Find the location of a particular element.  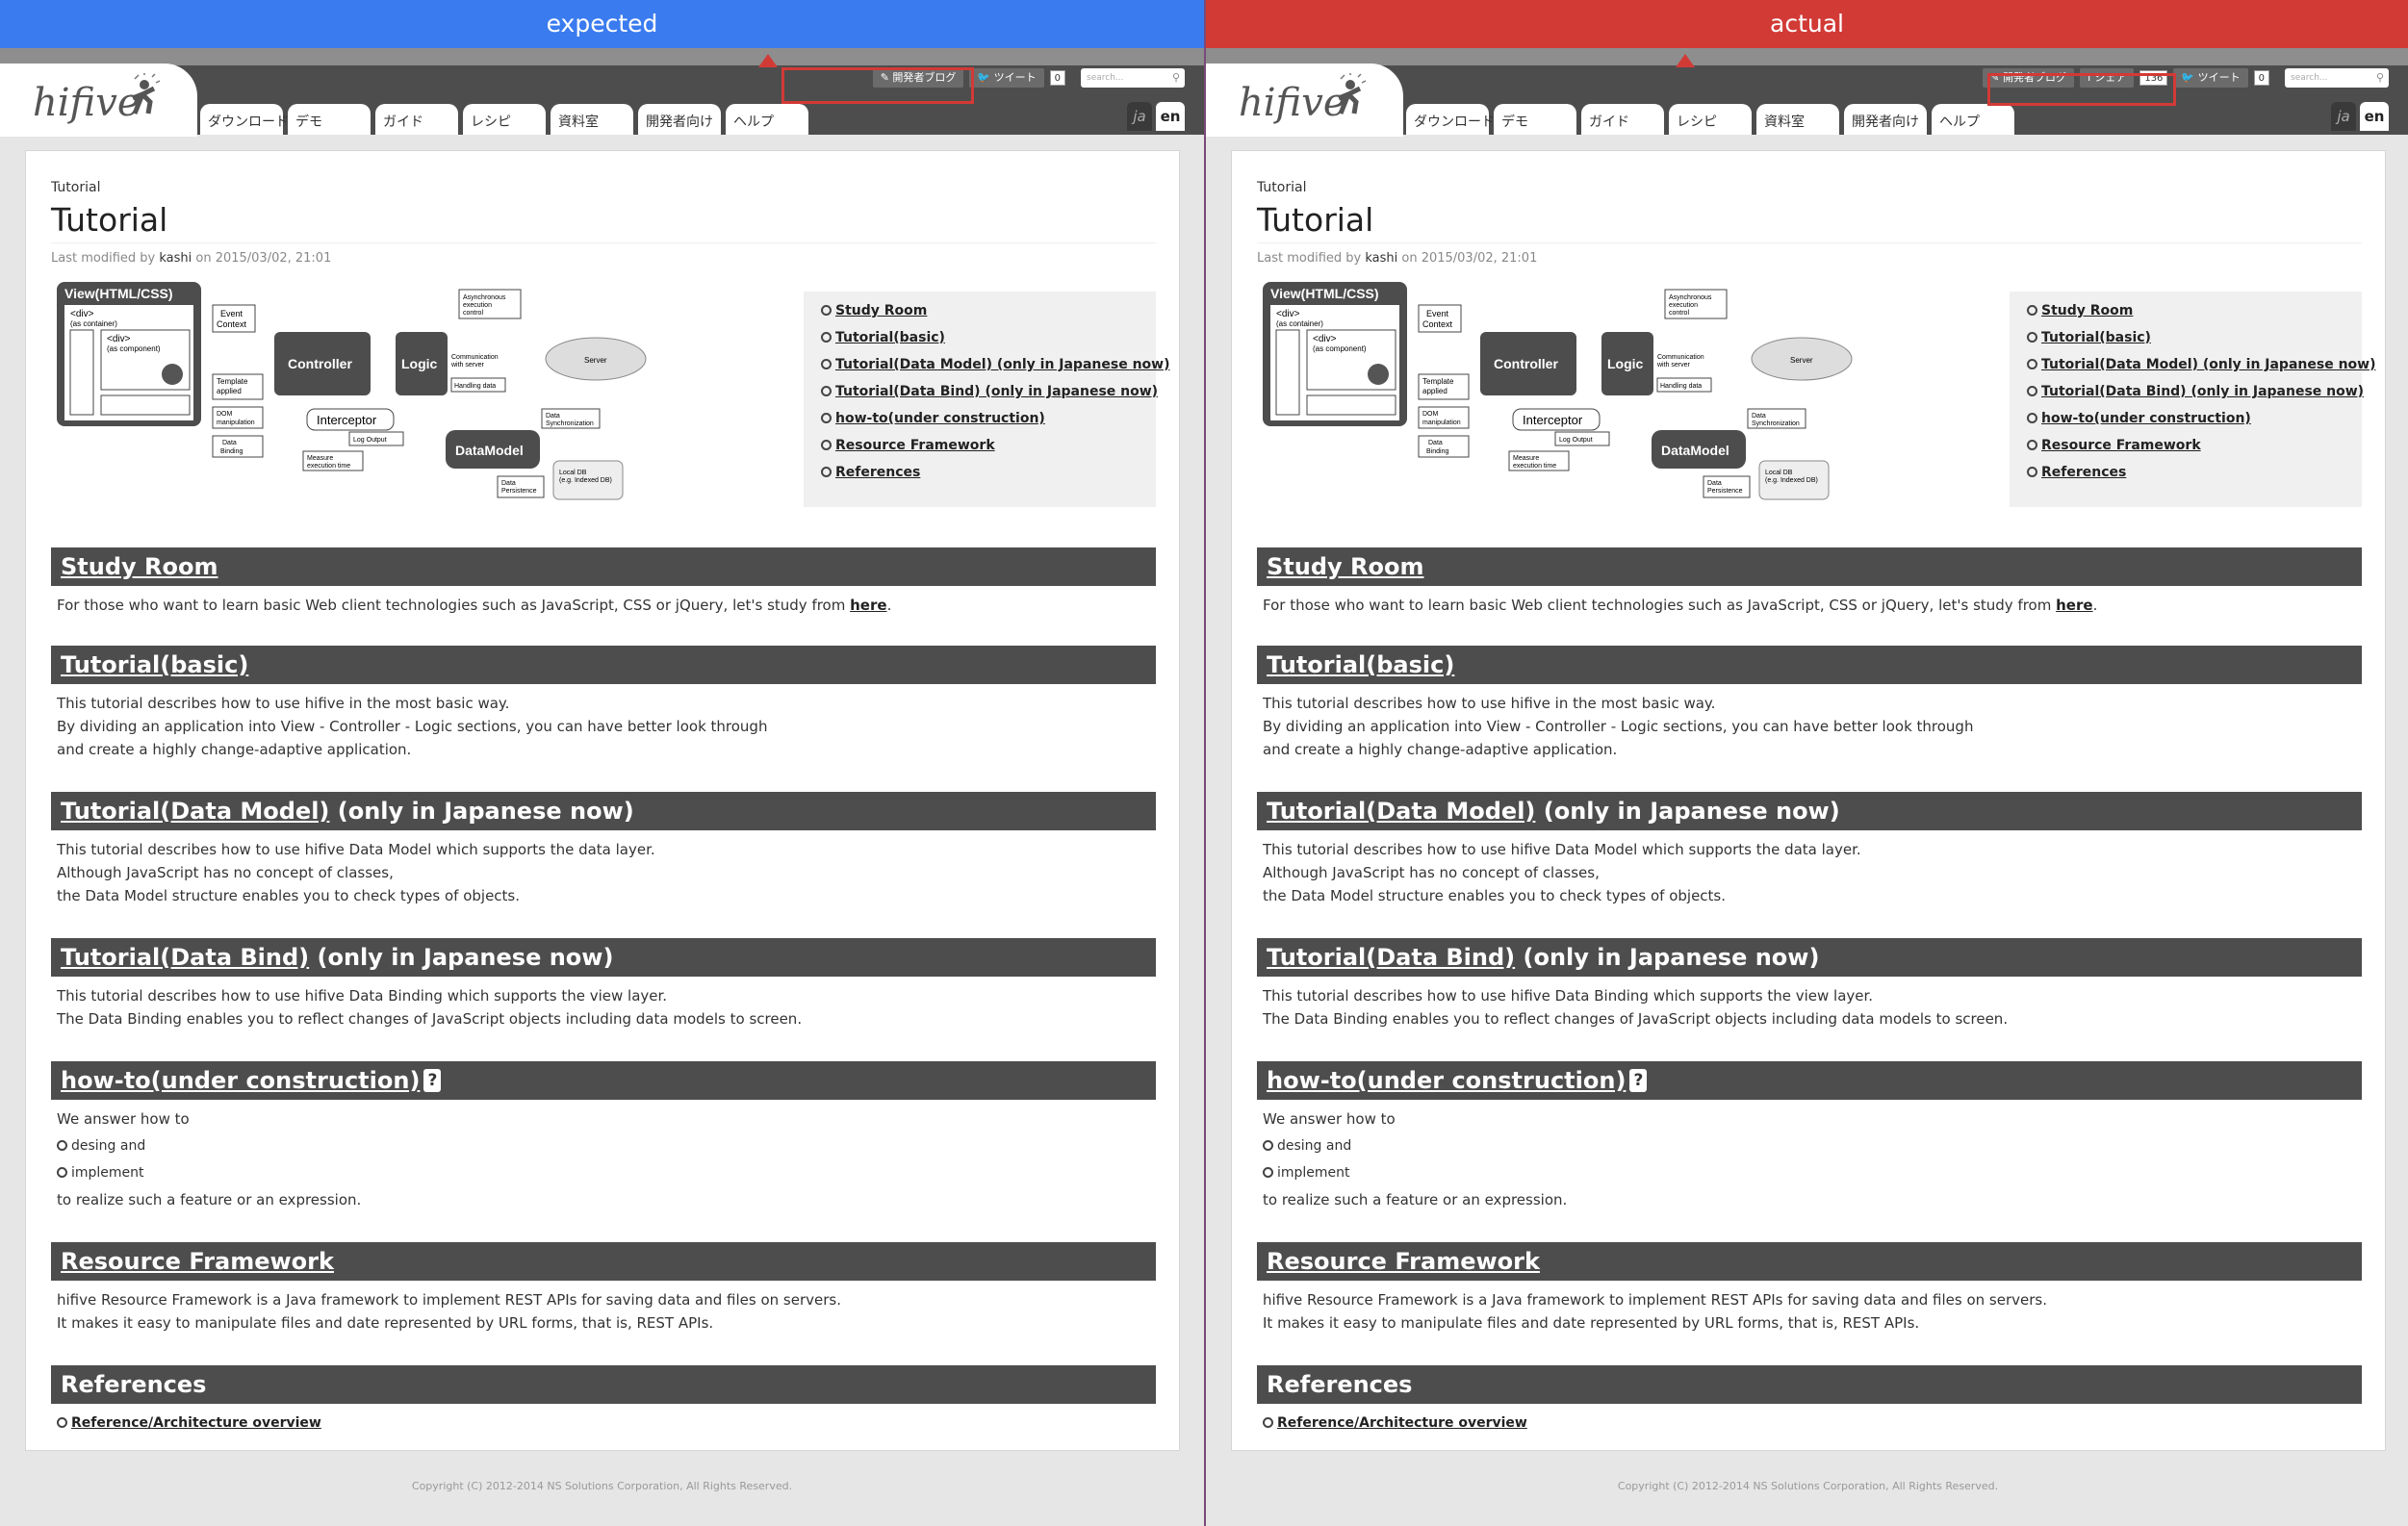

references-title: References is located at coordinates (1340, 1384).